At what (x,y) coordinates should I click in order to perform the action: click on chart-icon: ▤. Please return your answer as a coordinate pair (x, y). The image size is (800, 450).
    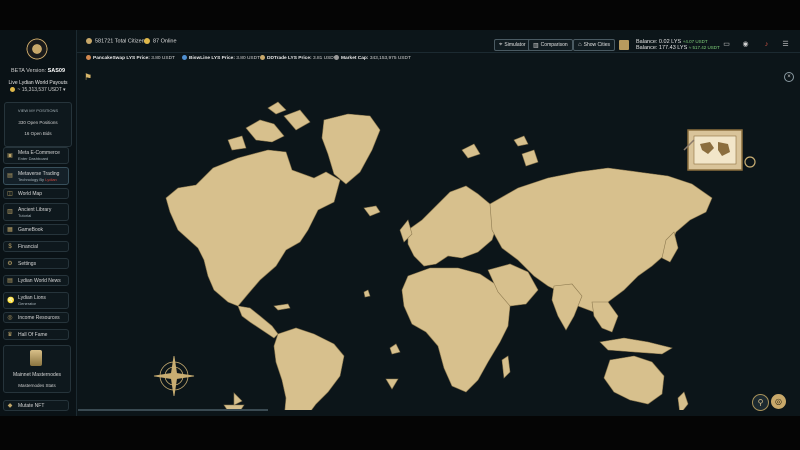
    Looking at the image, I should click on (10, 176).